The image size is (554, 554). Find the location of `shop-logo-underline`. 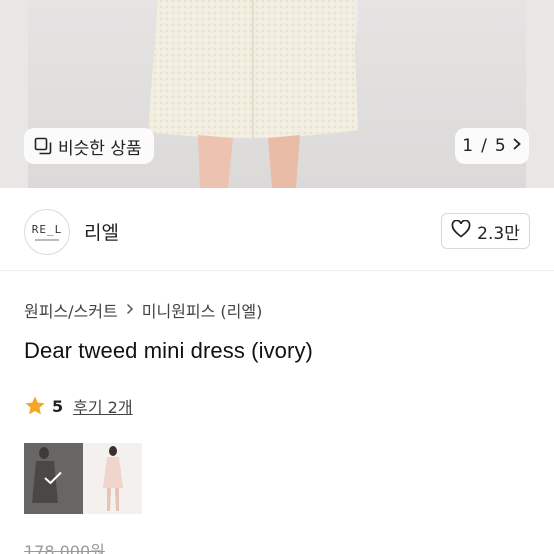

shop-logo-underline is located at coordinates (47, 239).